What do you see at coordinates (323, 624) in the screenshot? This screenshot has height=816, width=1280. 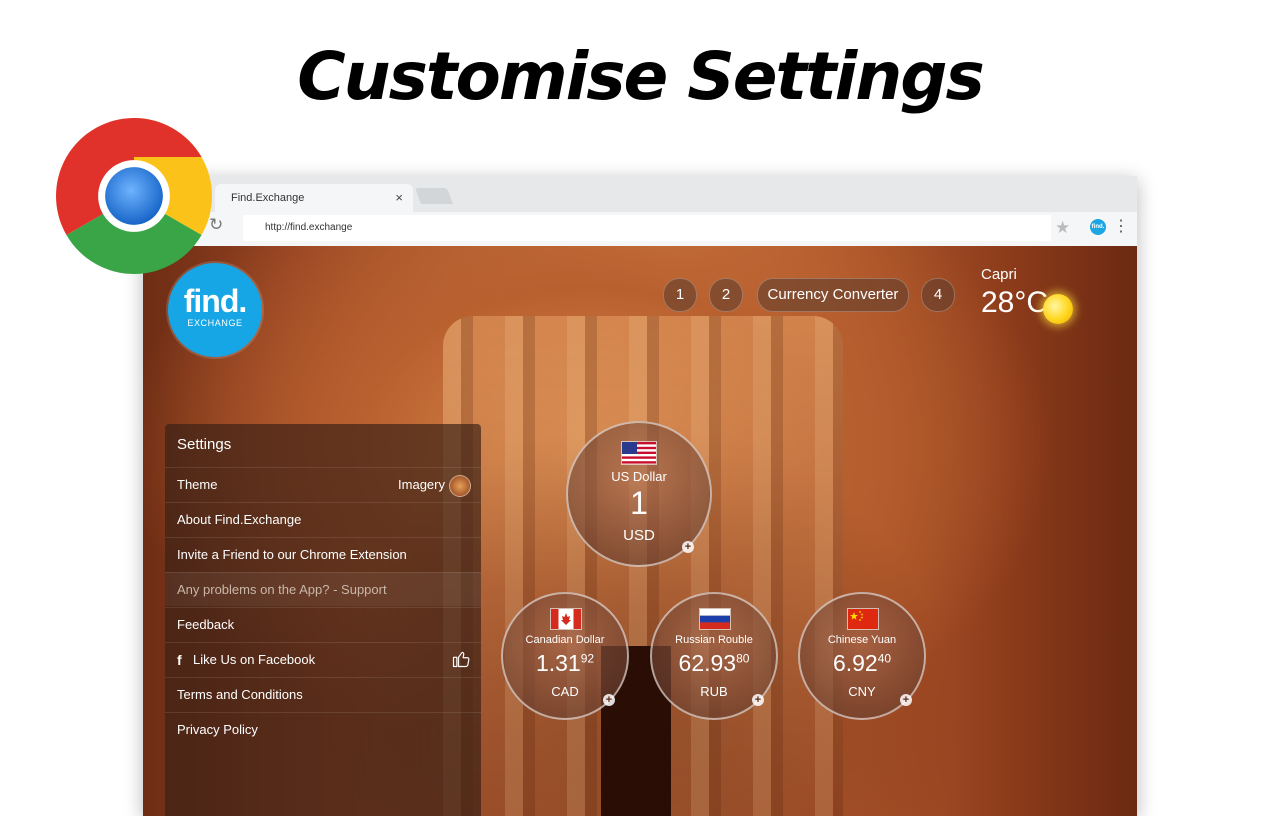 I see `settings-feedback: Feedback` at bounding box center [323, 624].